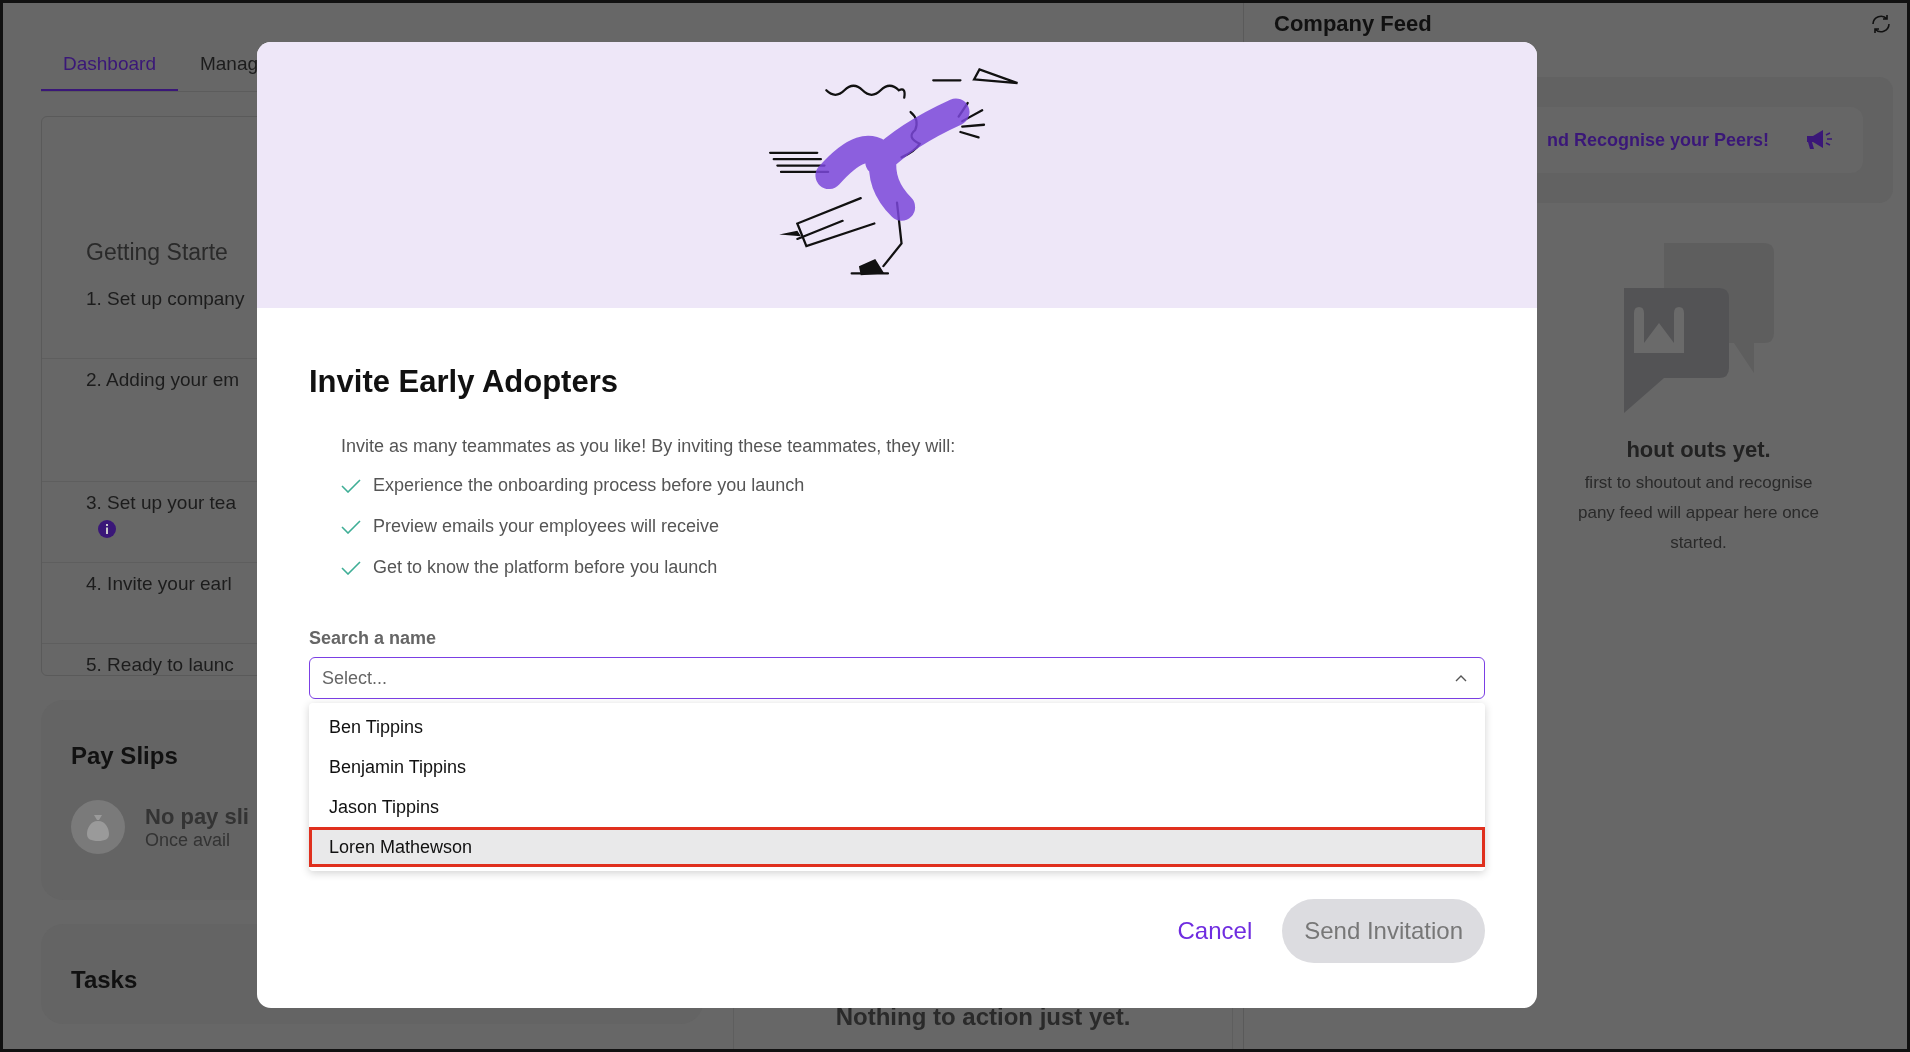 This screenshot has height=1052, width=1910. Describe the element at coordinates (649, 446) in the screenshot. I see `intro-text: Invite as many teammates as you like! By inviting these teammates, they will:` at that location.